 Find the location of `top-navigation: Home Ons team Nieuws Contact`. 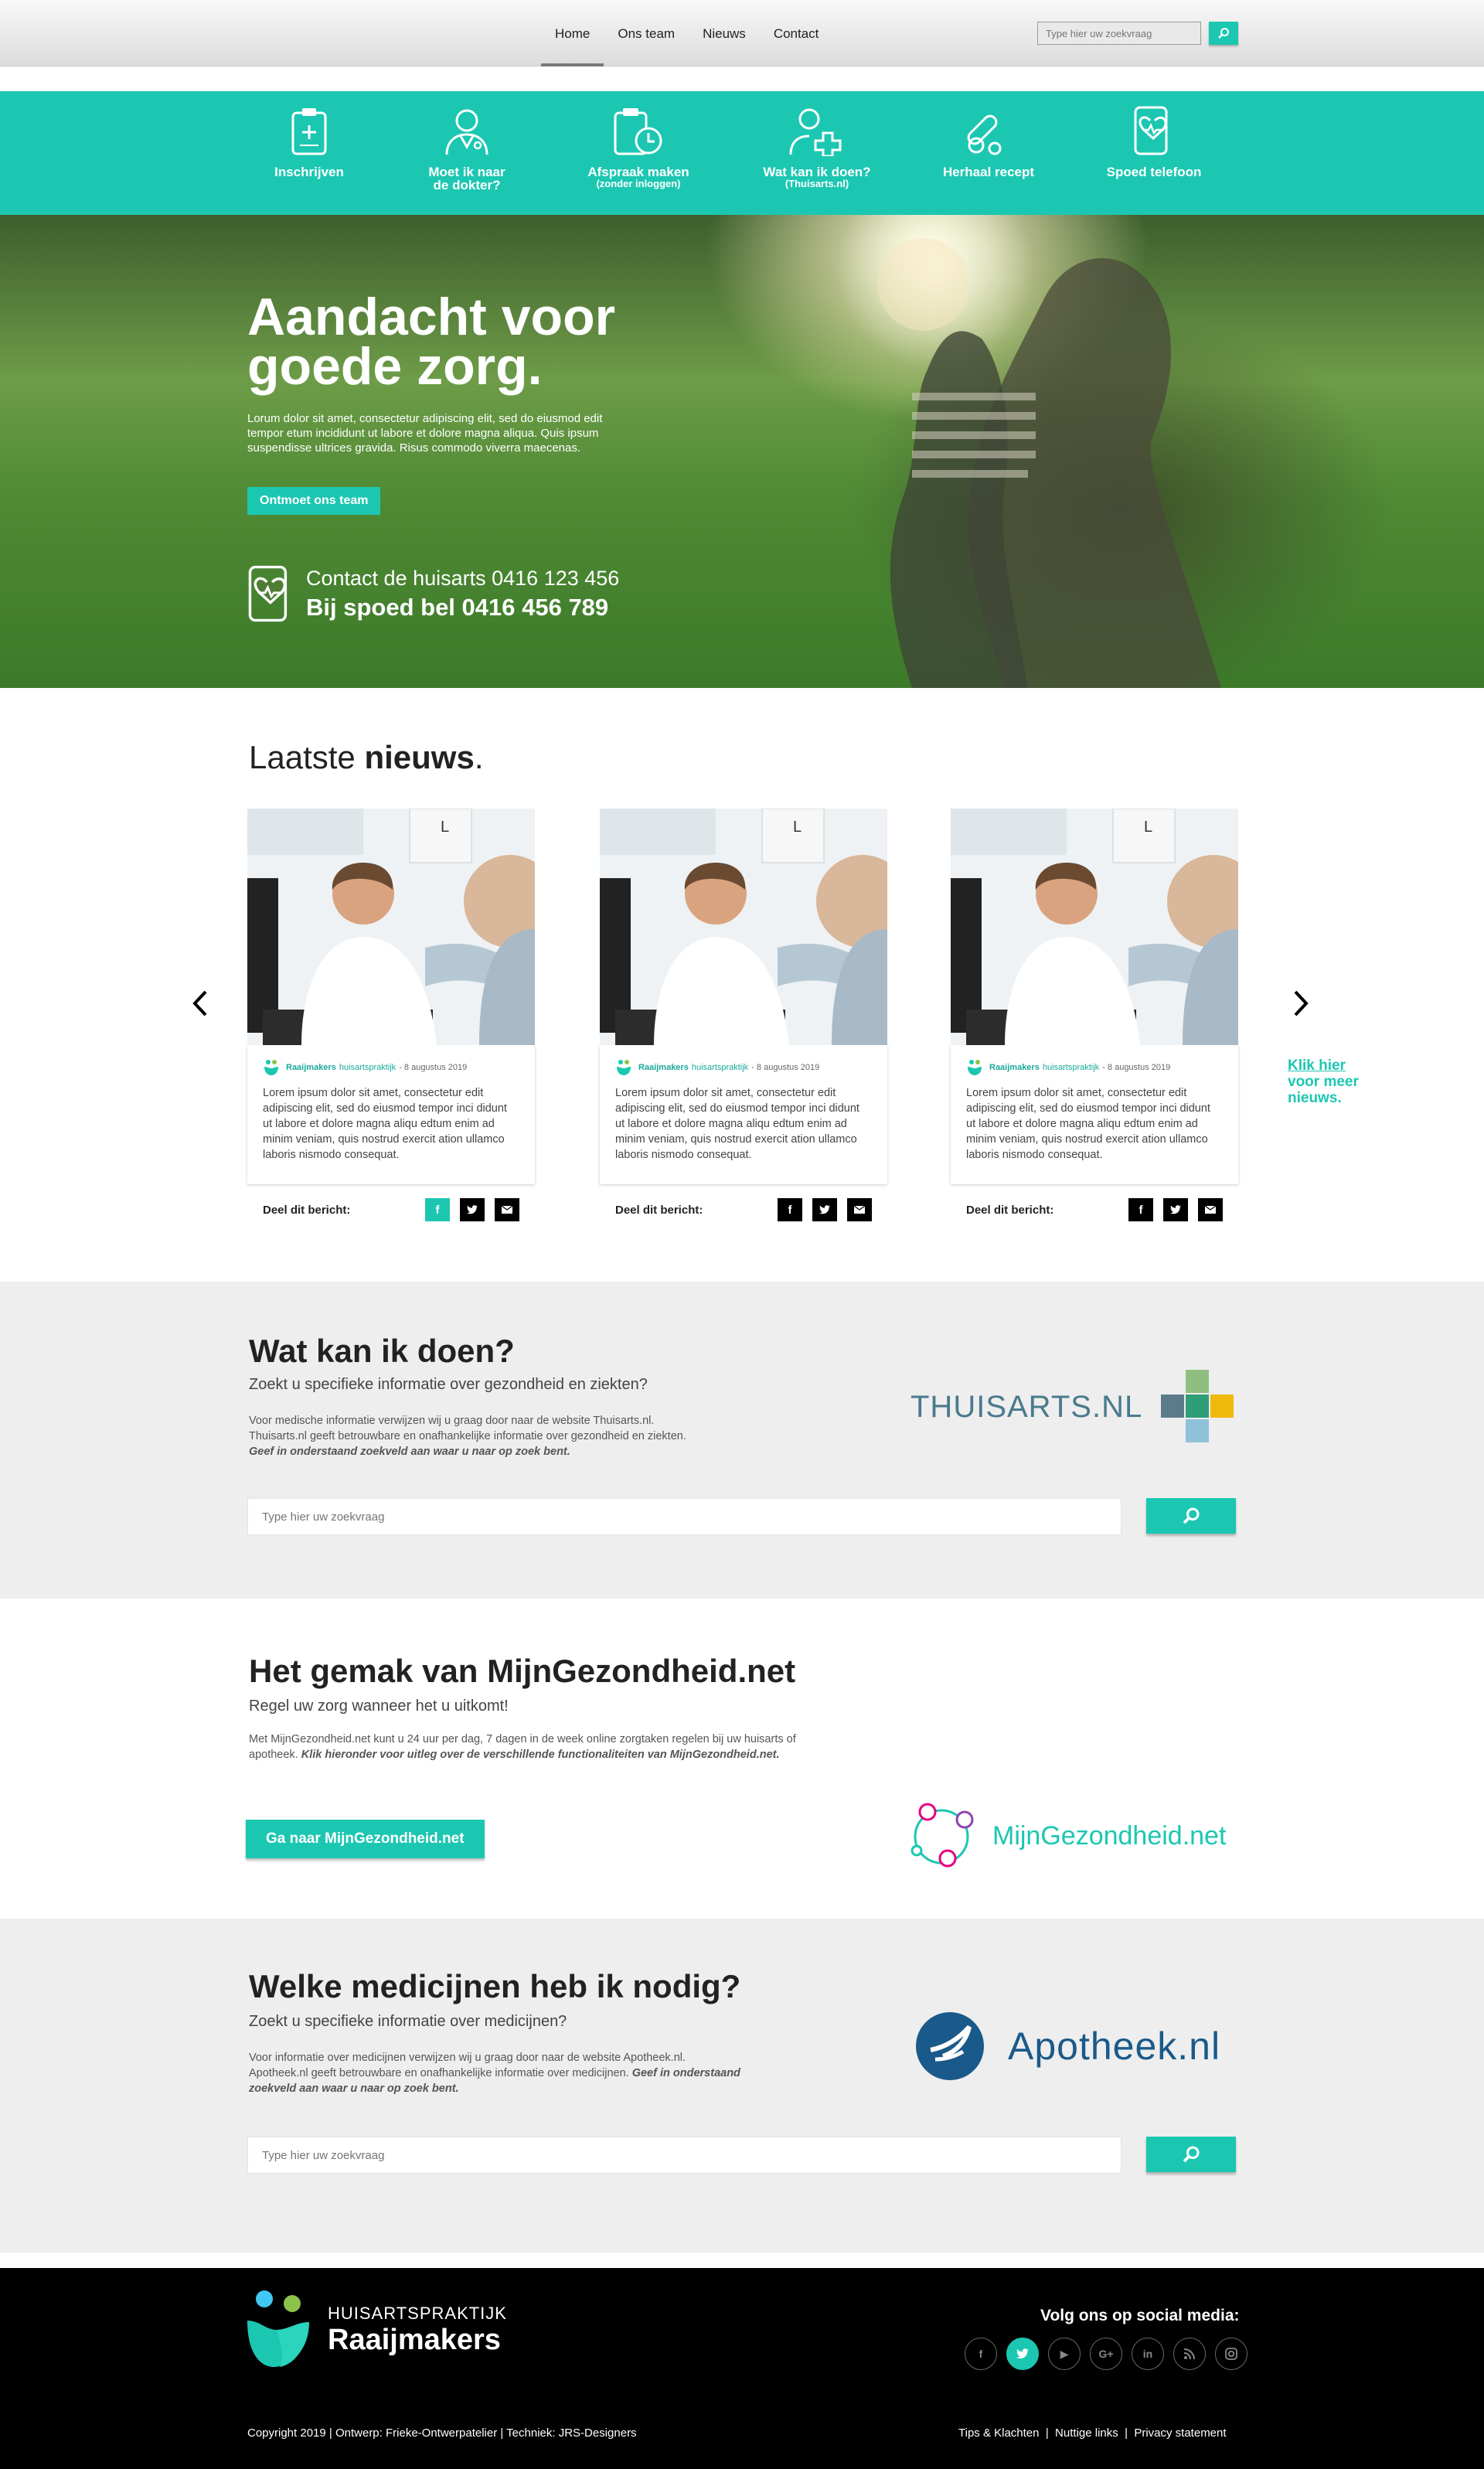

top-navigation: Home Ons team Nieuws Contact is located at coordinates (742, 33).